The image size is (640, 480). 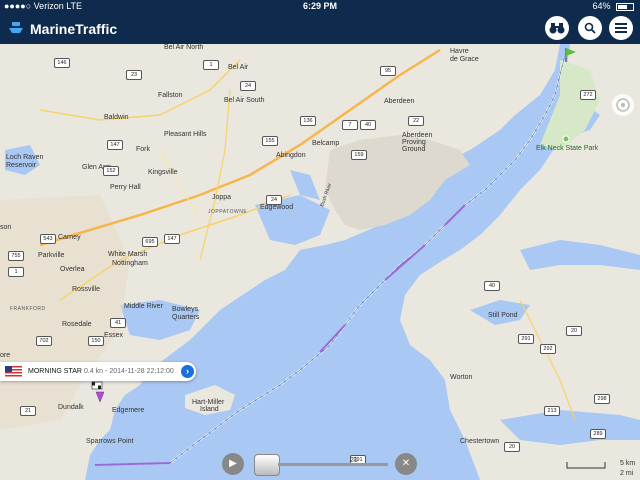 What do you see at coordinates (141, 371) in the screenshot?
I see `vessel-timestamp: 2014-11-28 22:12:00` at bounding box center [141, 371].